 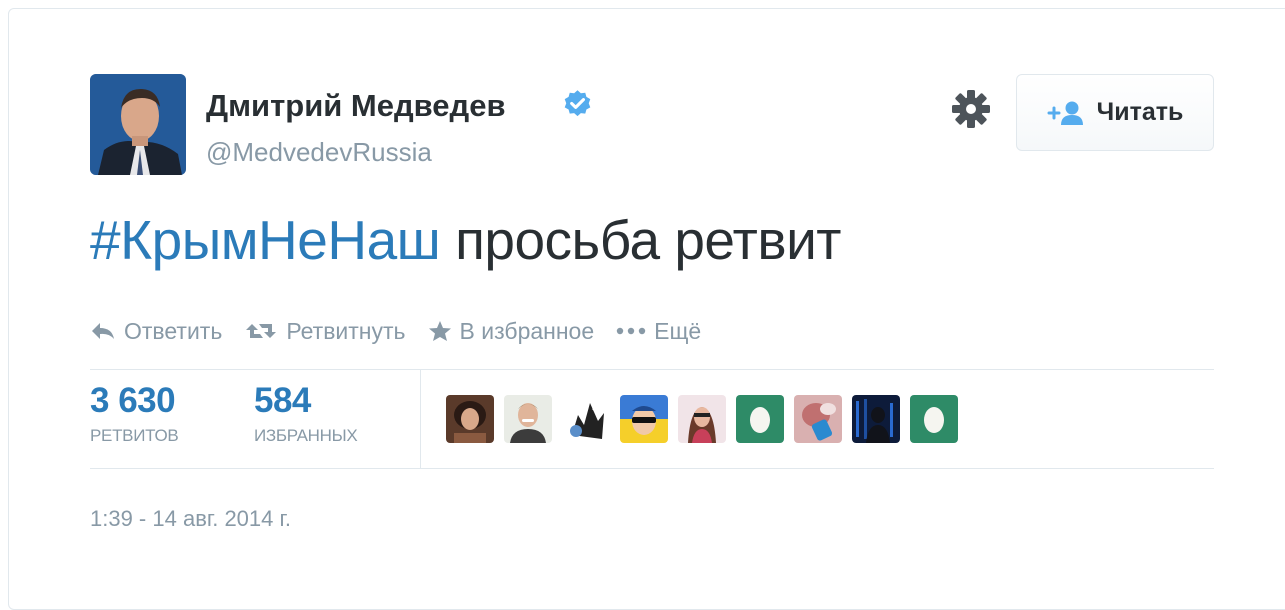 I want to click on tweet-actions: Ответить Ретвитнуть В избранное Ещё, so click(x=406, y=331).